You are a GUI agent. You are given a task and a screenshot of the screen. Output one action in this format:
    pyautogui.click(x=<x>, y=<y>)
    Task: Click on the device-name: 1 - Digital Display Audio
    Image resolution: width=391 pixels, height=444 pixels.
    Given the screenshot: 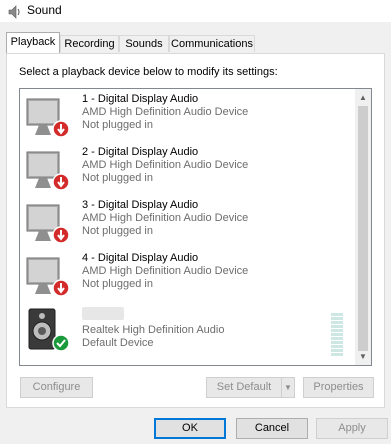 What is the action you would take?
    pyautogui.click(x=140, y=99)
    